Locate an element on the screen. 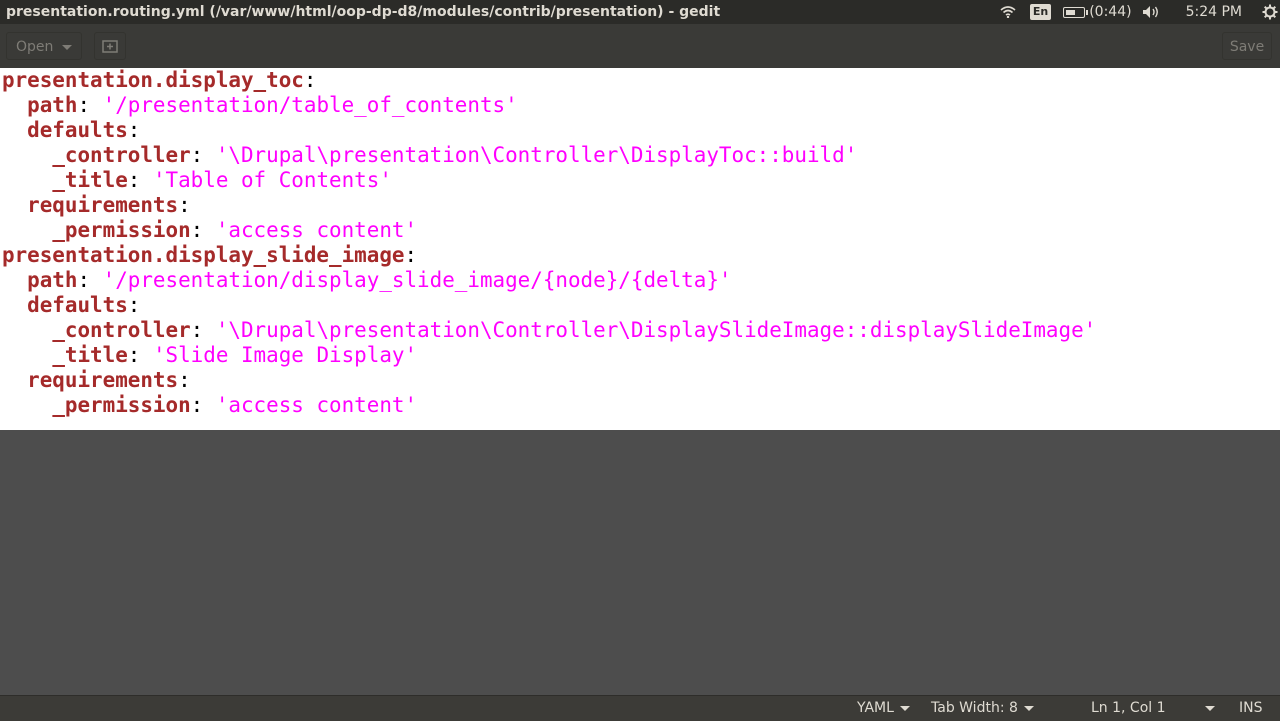 The image size is (1280, 721). battery-indicator: (0:44) is located at coordinates (1097, 12).